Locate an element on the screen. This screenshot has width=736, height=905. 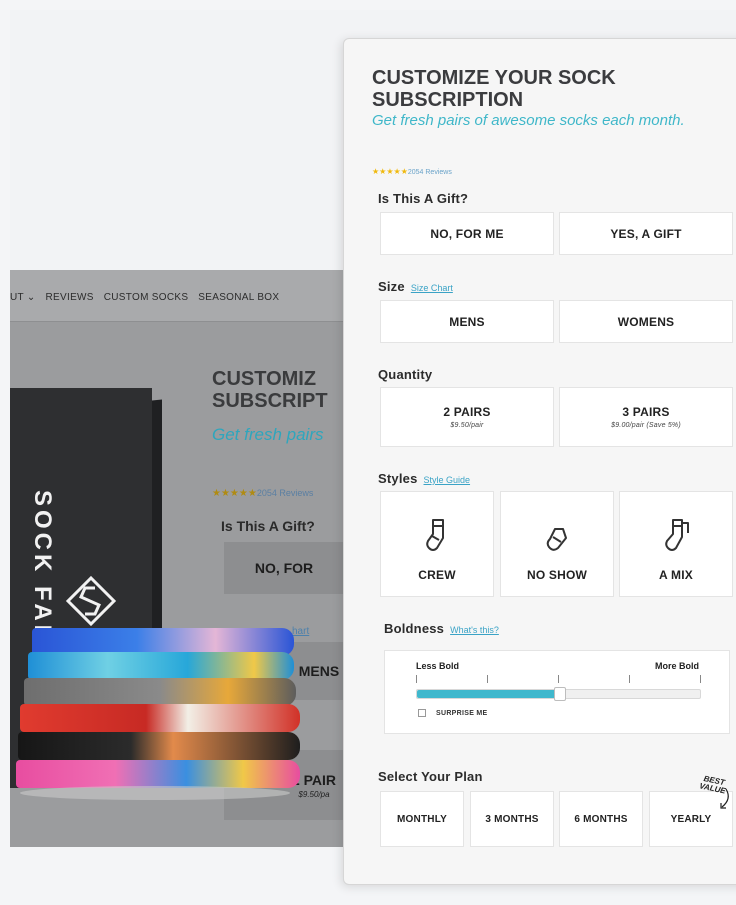
boldness-label: Boldness What's this? is located at coordinates (441, 628).